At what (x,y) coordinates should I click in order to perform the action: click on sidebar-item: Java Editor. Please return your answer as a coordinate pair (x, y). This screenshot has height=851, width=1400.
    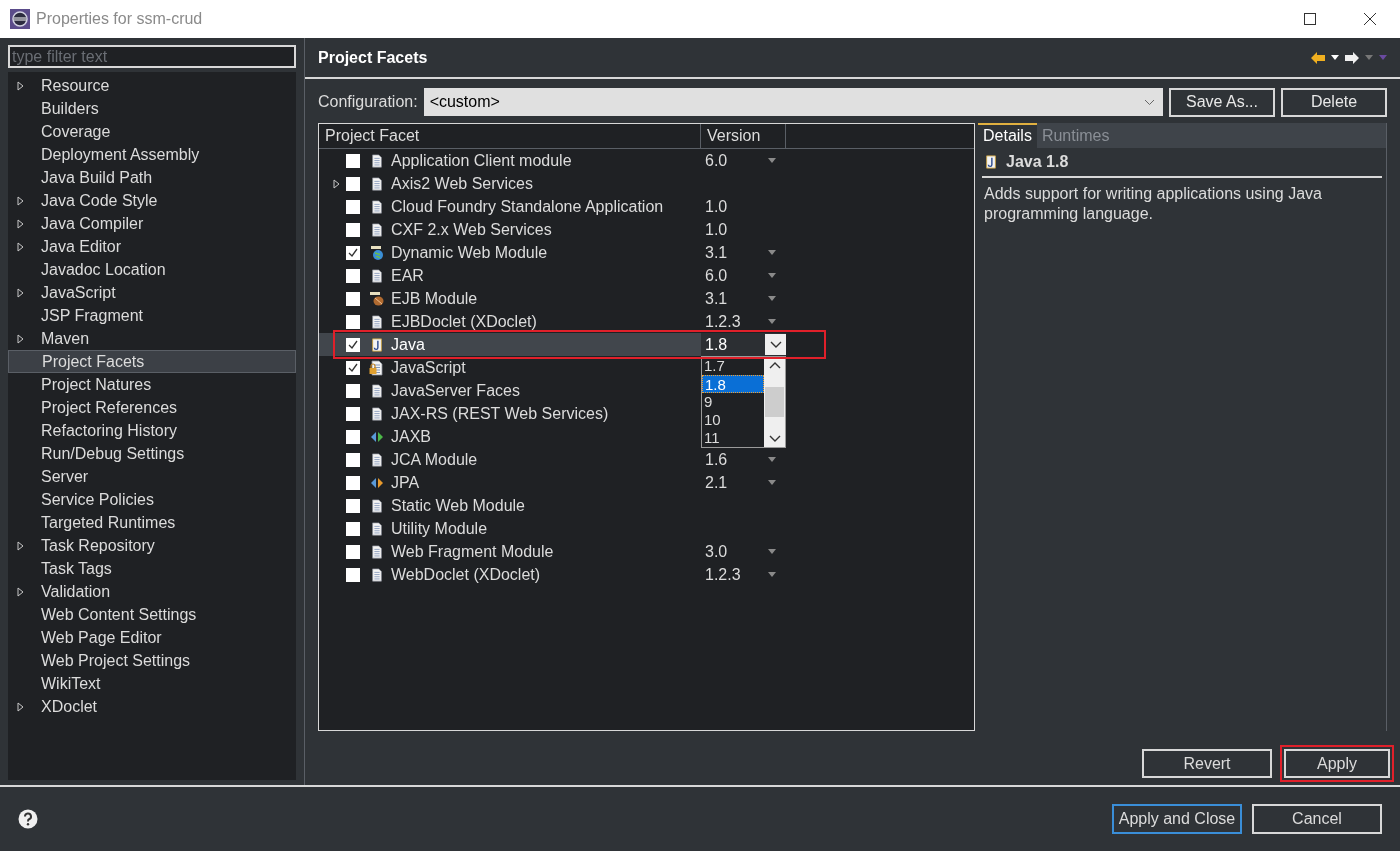
    Looking at the image, I should click on (152, 246).